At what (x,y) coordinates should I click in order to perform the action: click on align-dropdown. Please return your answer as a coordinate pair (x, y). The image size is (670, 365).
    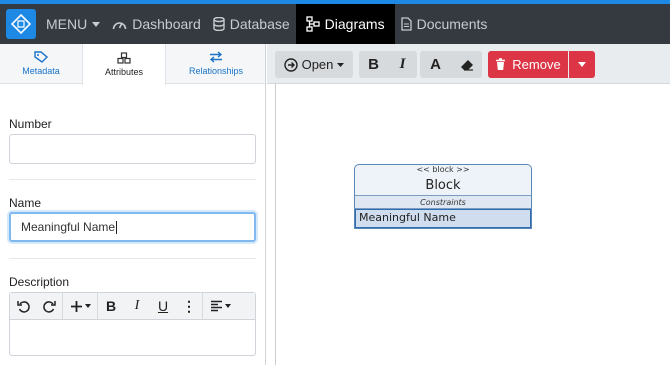
    Looking at the image, I should click on (220, 306).